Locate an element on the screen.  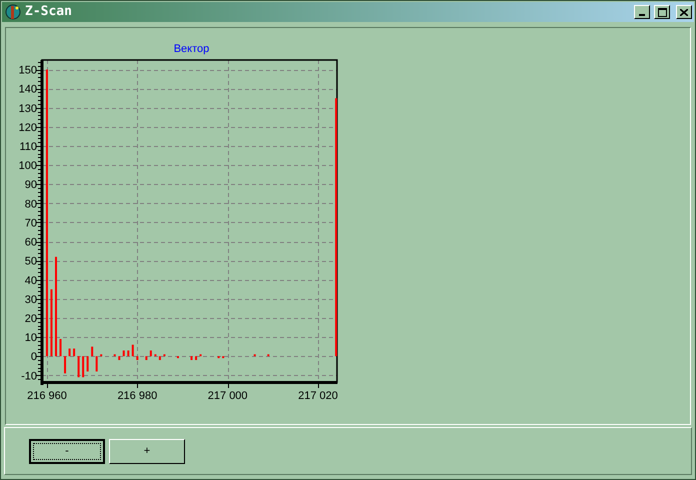
x-tick-label: 216 980 is located at coordinates (137, 396).